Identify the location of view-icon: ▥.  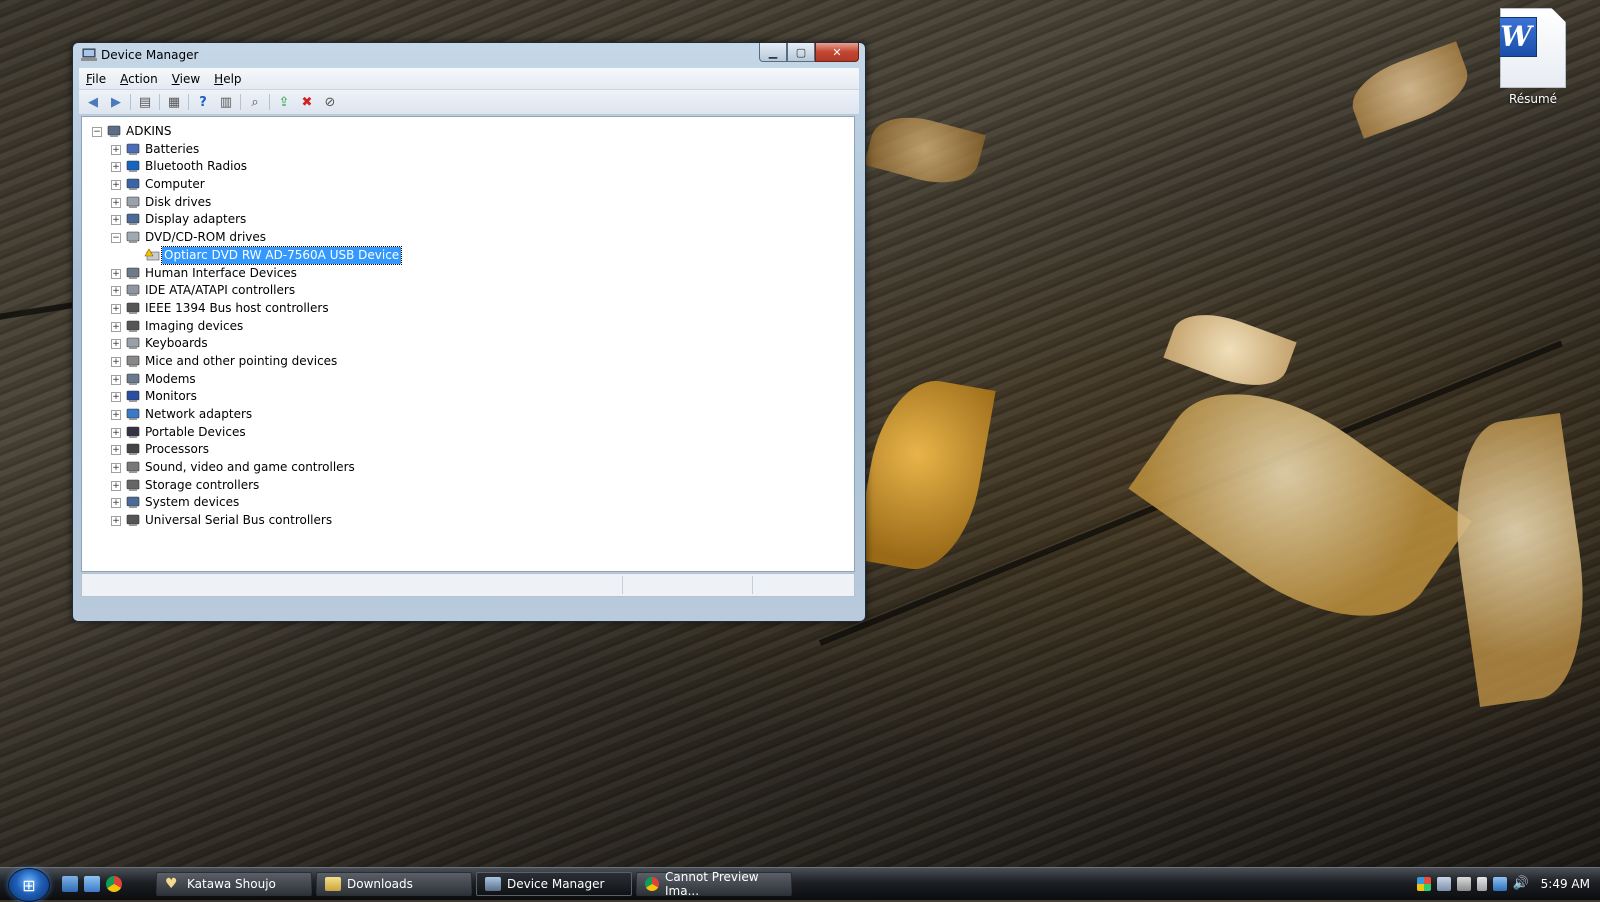
(226, 102).